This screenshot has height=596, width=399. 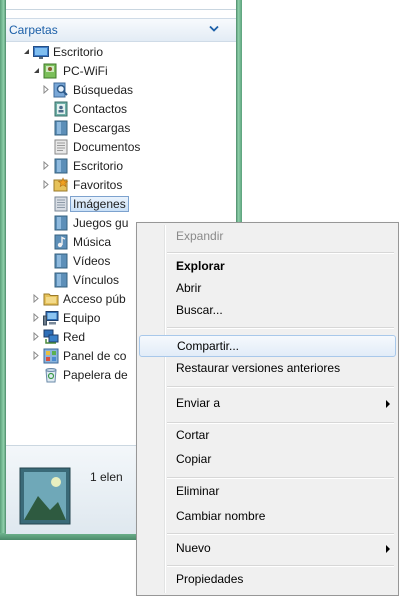 What do you see at coordinates (41, 52) in the screenshot?
I see `desktop-icon` at bounding box center [41, 52].